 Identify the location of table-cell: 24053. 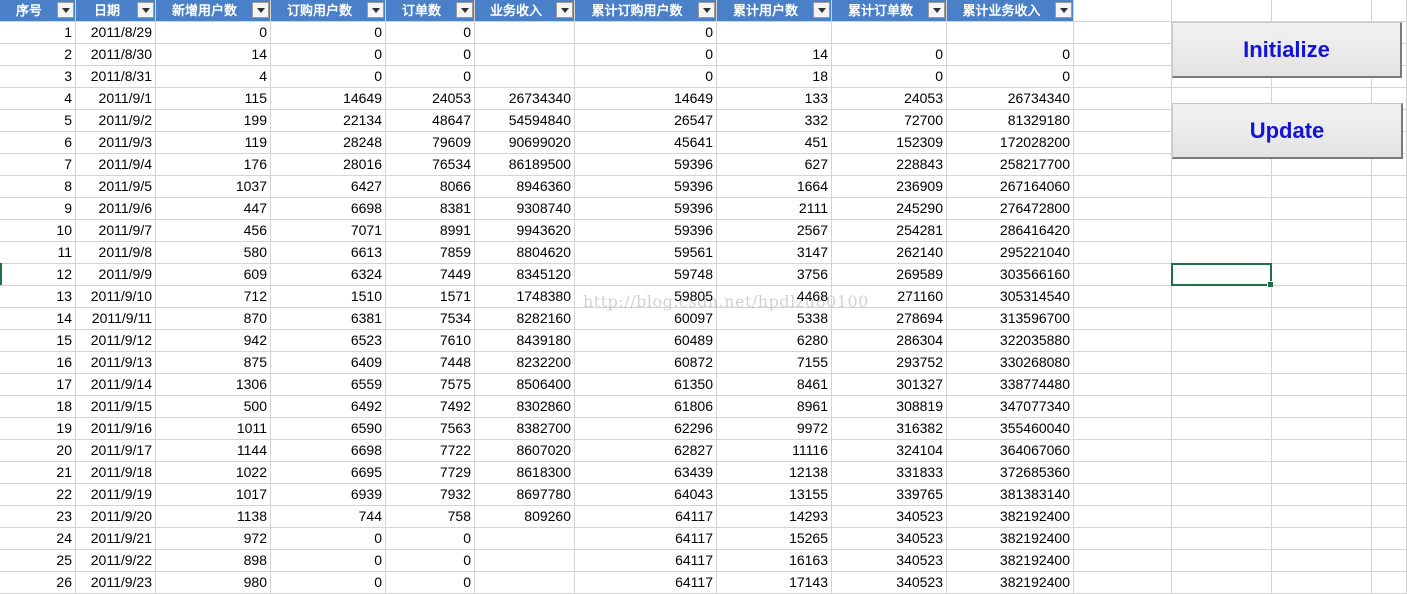
(430, 99).